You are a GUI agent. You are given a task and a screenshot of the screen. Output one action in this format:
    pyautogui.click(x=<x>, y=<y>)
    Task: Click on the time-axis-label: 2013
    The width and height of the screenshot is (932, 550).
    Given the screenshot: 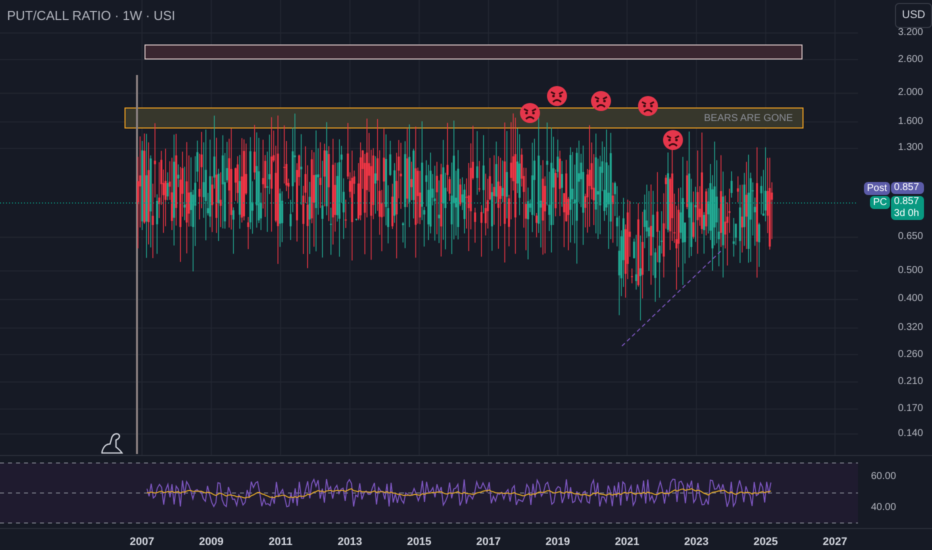 What is the action you would take?
    pyautogui.click(x=350, y=542)
    